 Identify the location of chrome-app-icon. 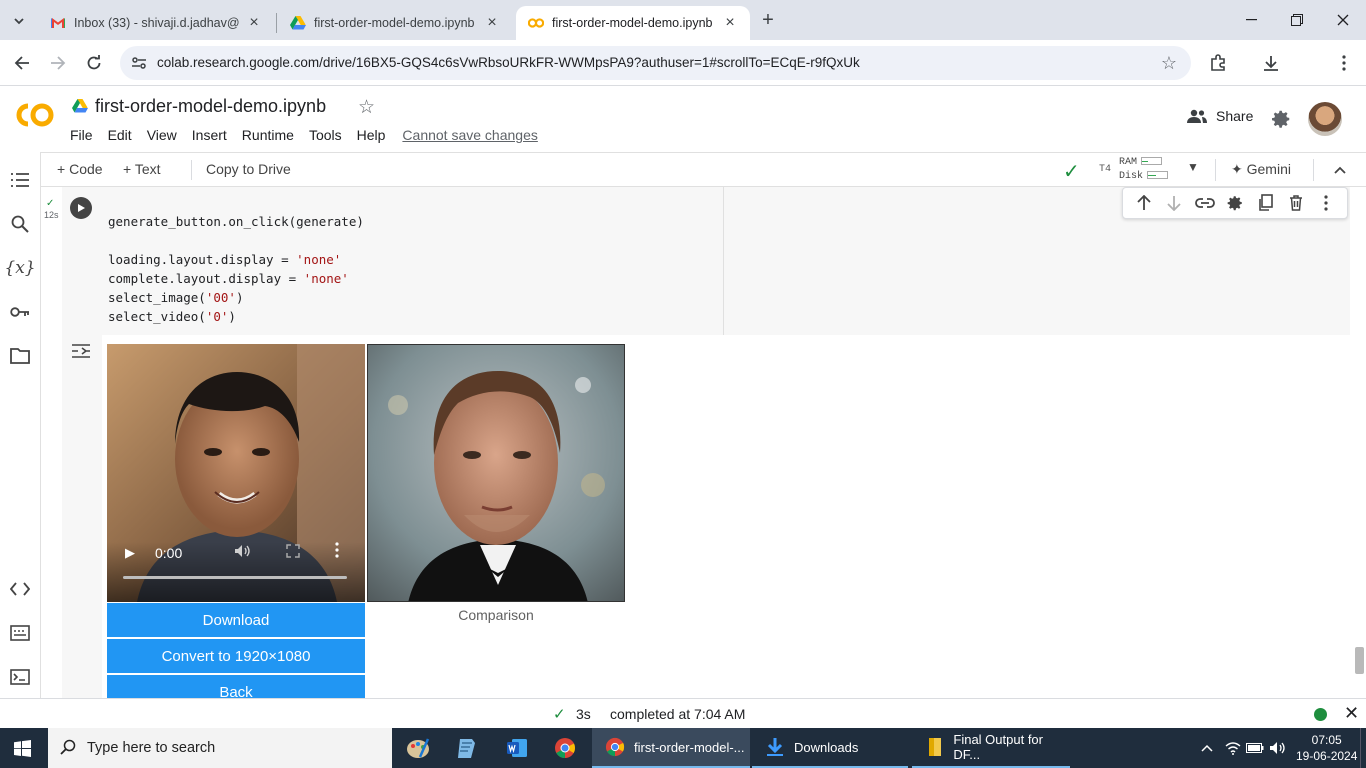
(566, 748).